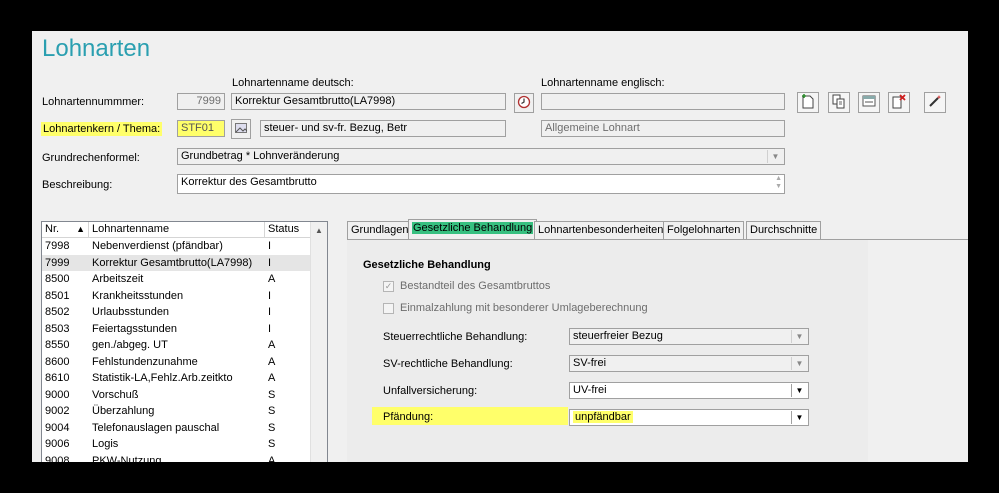 The width and height of the screenshot is (999, 493). Describe the element at coordinates (57, 444) in the screenshot. I see `cell-nr: 9006` at that location.